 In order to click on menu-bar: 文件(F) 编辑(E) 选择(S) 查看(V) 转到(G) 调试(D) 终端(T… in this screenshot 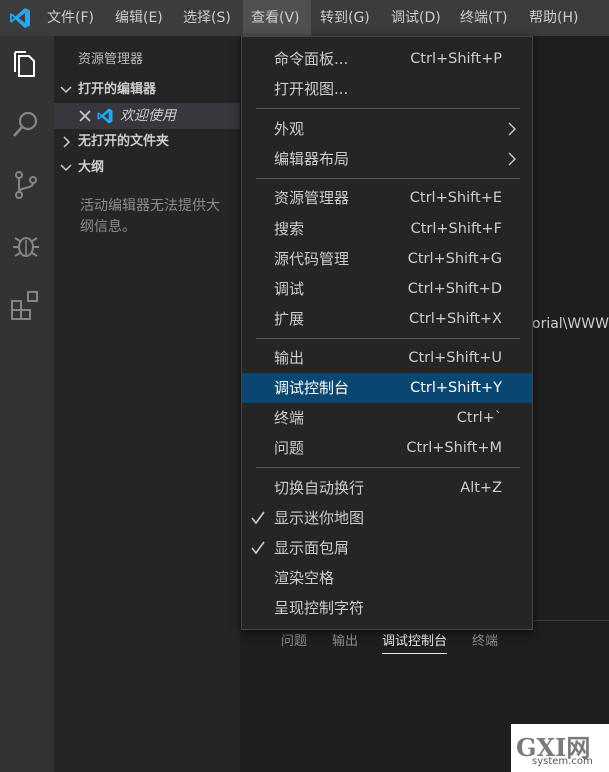, I will do `click(304, 18)`.